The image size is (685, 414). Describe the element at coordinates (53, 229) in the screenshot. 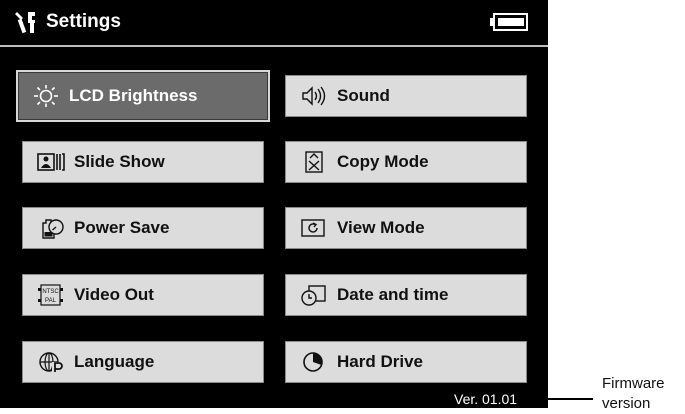

I see `power-save-icon` at that location.